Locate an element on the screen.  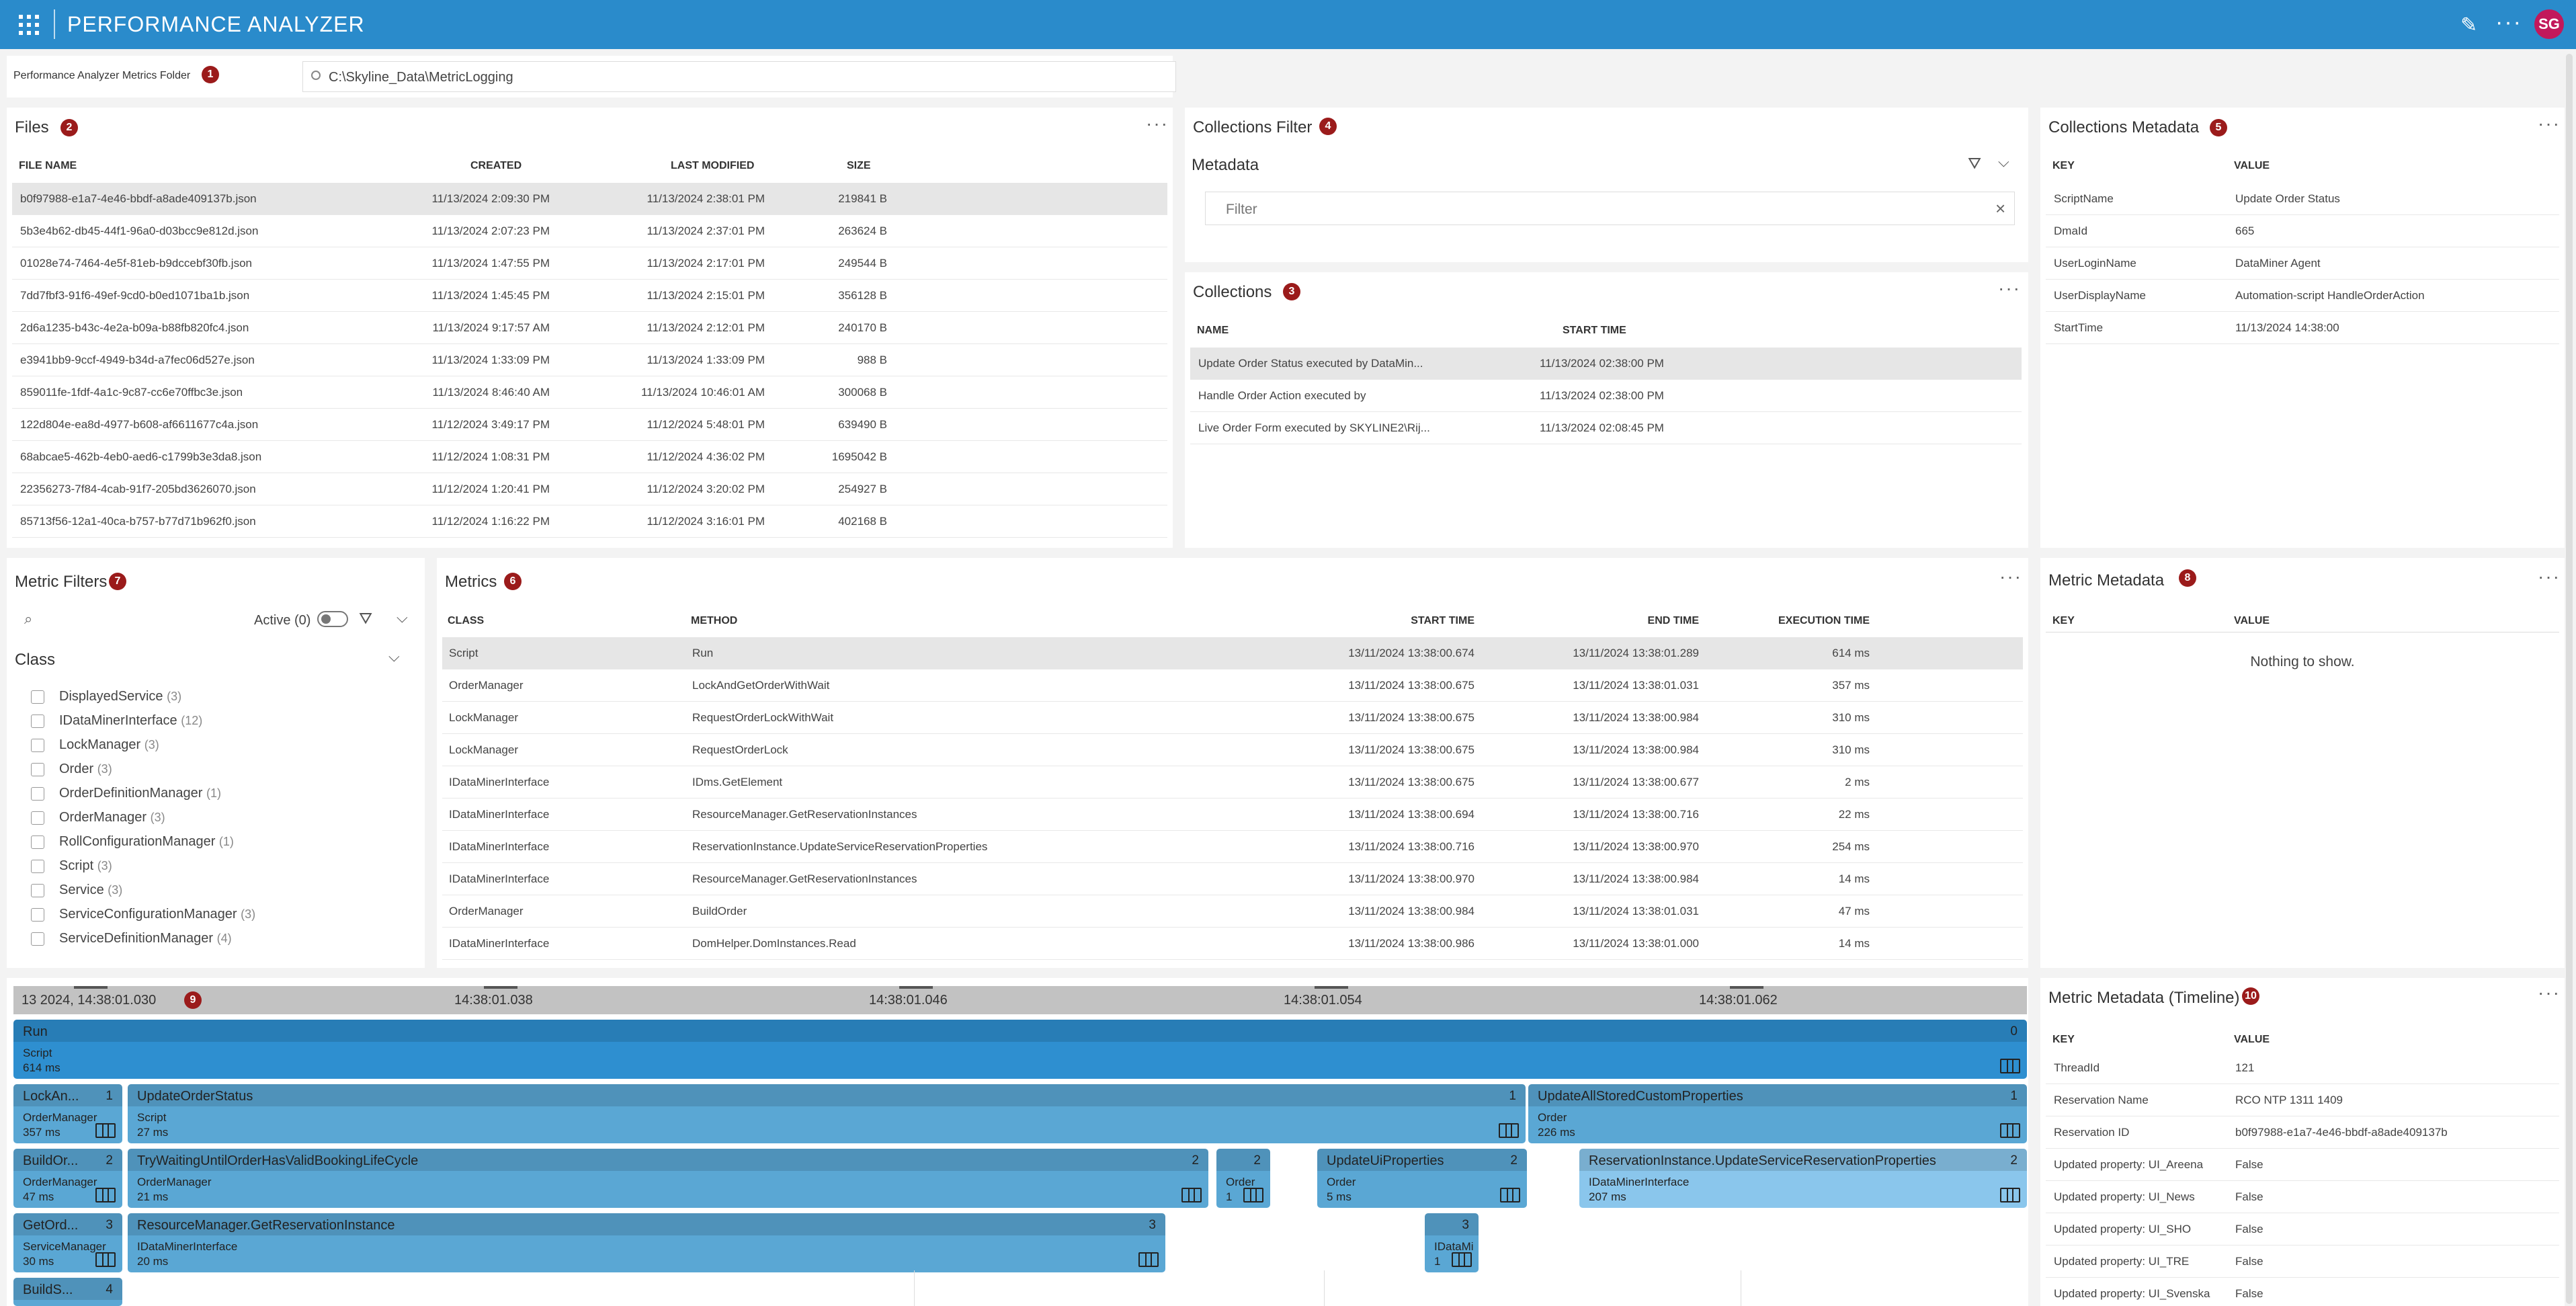
table-row: Updated property: UI_Svenska False is located at coordinates (2302, 1292).